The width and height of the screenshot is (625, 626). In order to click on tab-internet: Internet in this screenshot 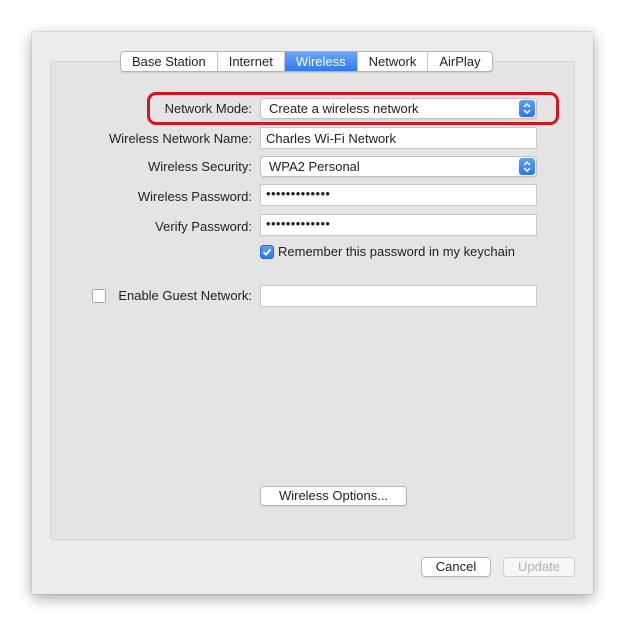, I will do `click(251, 61)`.